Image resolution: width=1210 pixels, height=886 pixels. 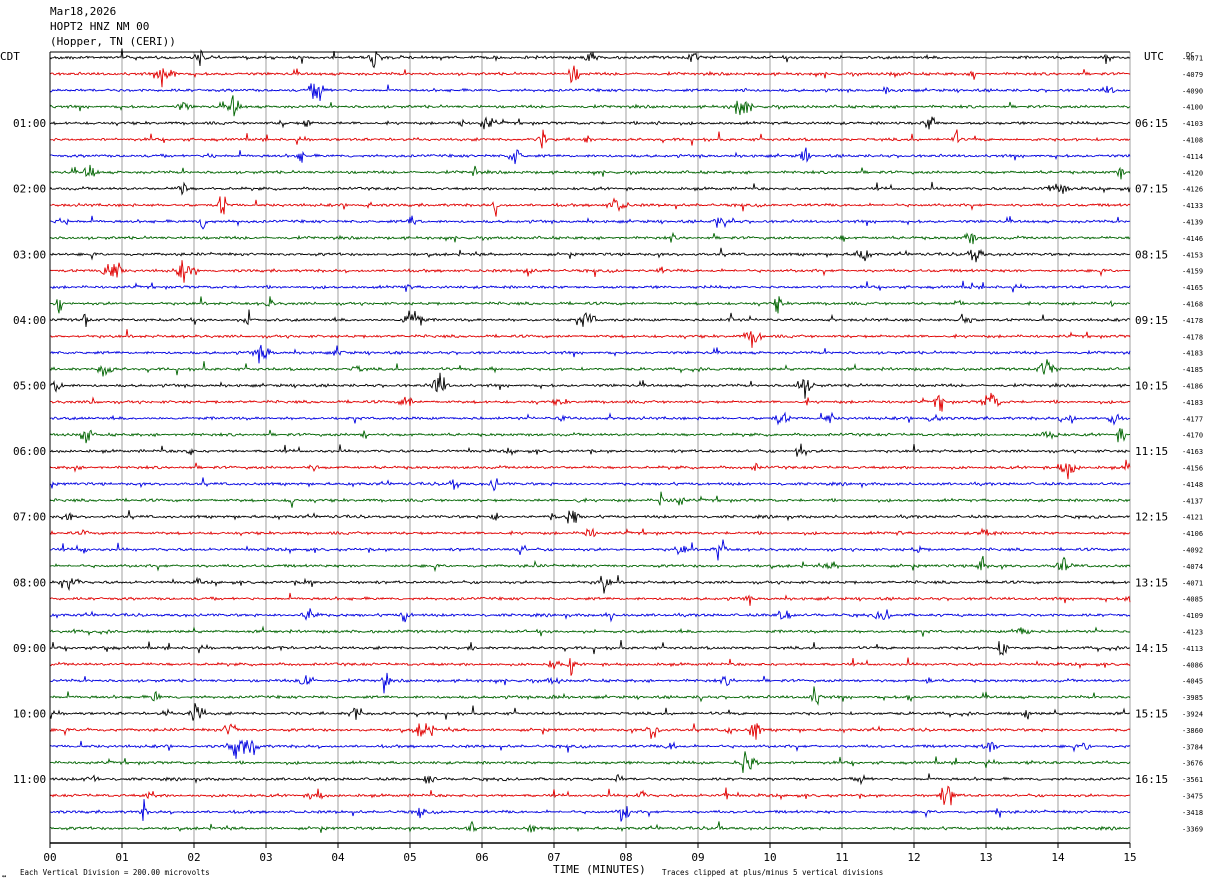 I want to click on right-hour-label: 16:15, so click(x=1151, y=779).